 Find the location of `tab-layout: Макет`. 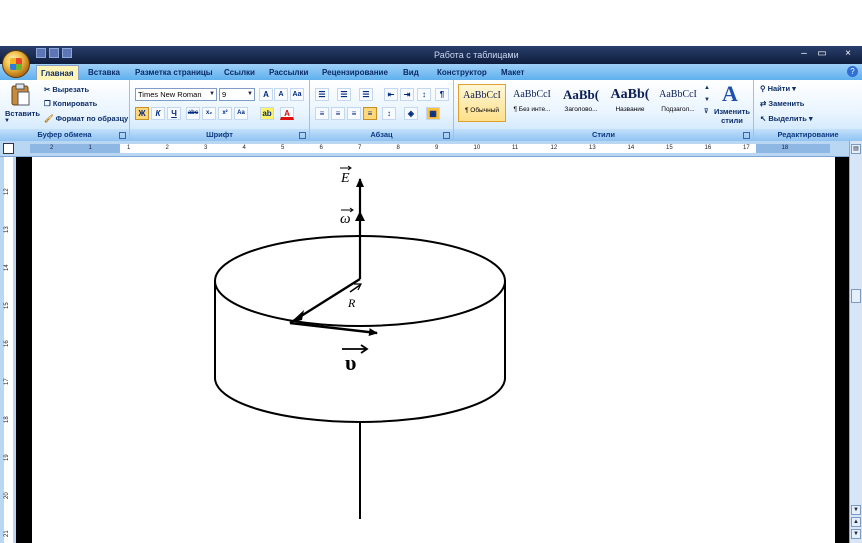

tab-layout: Макет is located at coordinates (512, 72).